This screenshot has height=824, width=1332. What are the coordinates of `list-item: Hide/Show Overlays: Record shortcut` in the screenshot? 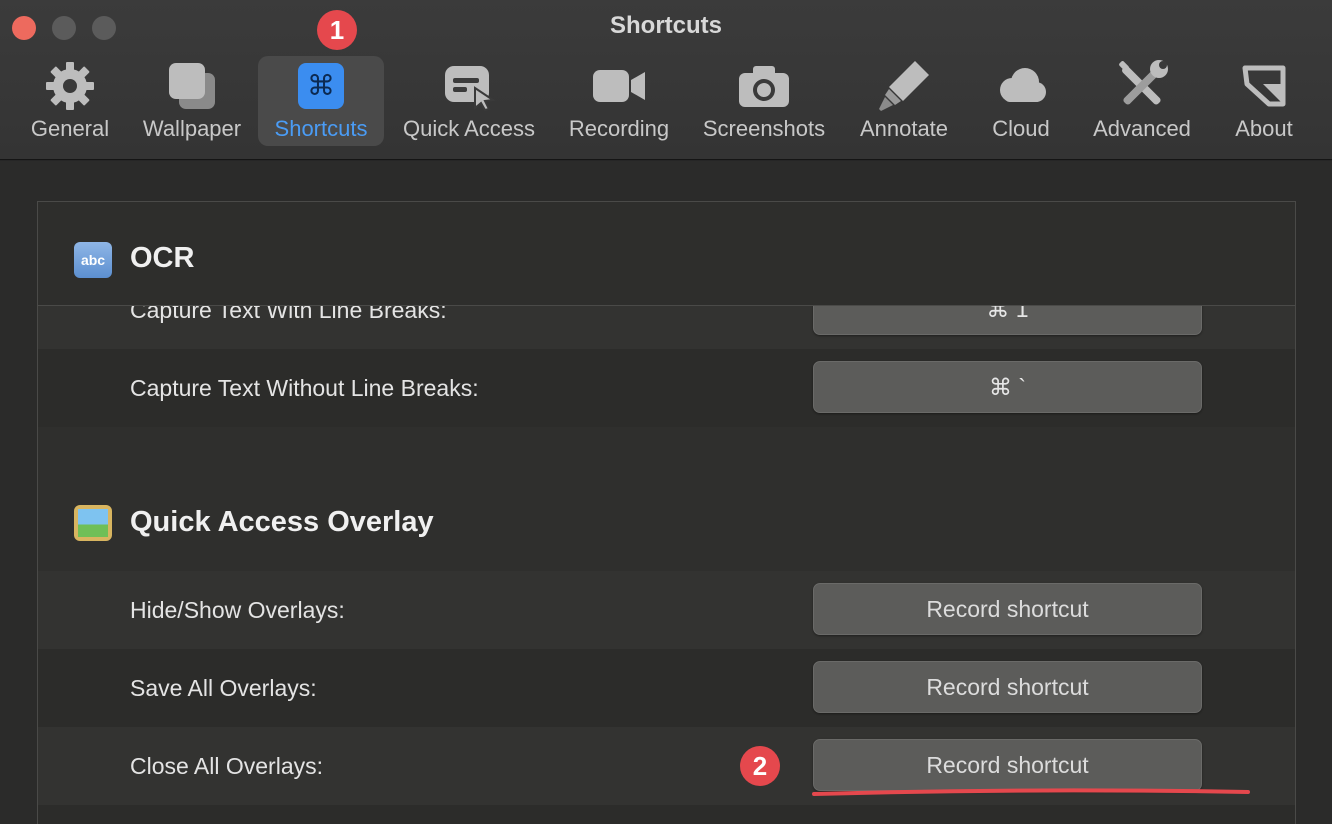 It's located at (666, 610).